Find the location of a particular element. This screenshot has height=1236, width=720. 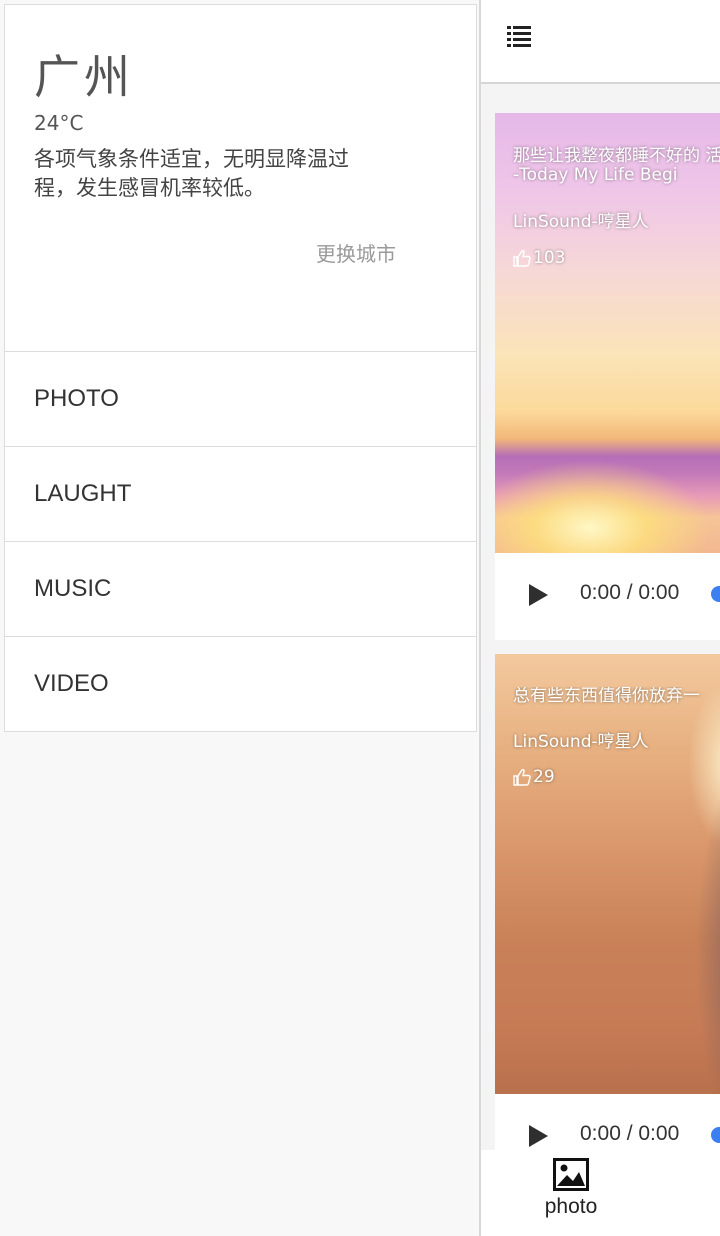

nav-label-photo: photo is located at coordinates (571, 1206).